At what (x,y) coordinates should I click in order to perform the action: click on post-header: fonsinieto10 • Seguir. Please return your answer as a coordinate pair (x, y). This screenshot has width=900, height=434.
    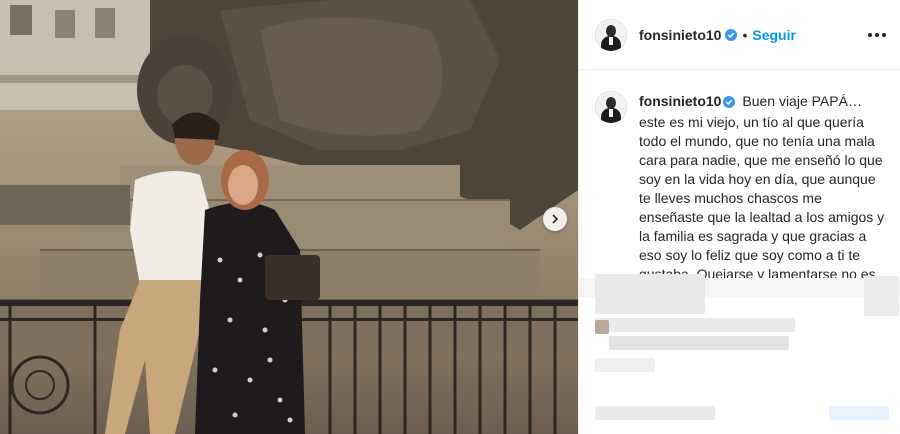
    Looking at the image, I should click on (739, 35).